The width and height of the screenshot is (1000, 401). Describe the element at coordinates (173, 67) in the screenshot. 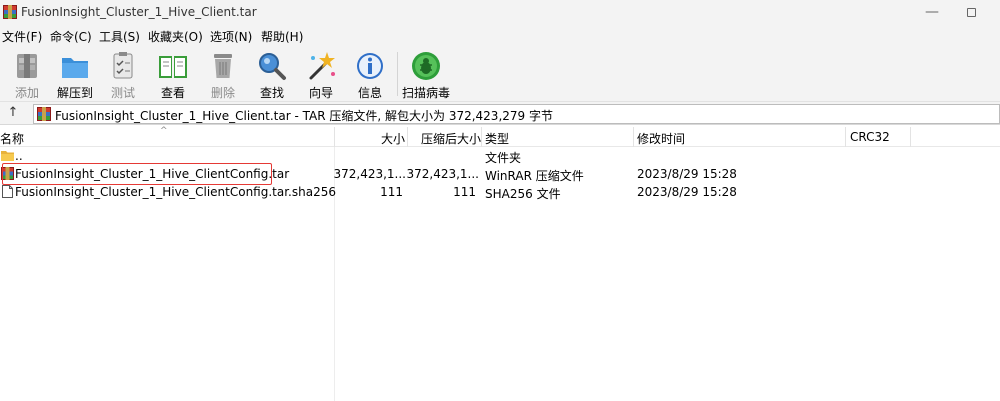

I see `view-book-icon` at that location.